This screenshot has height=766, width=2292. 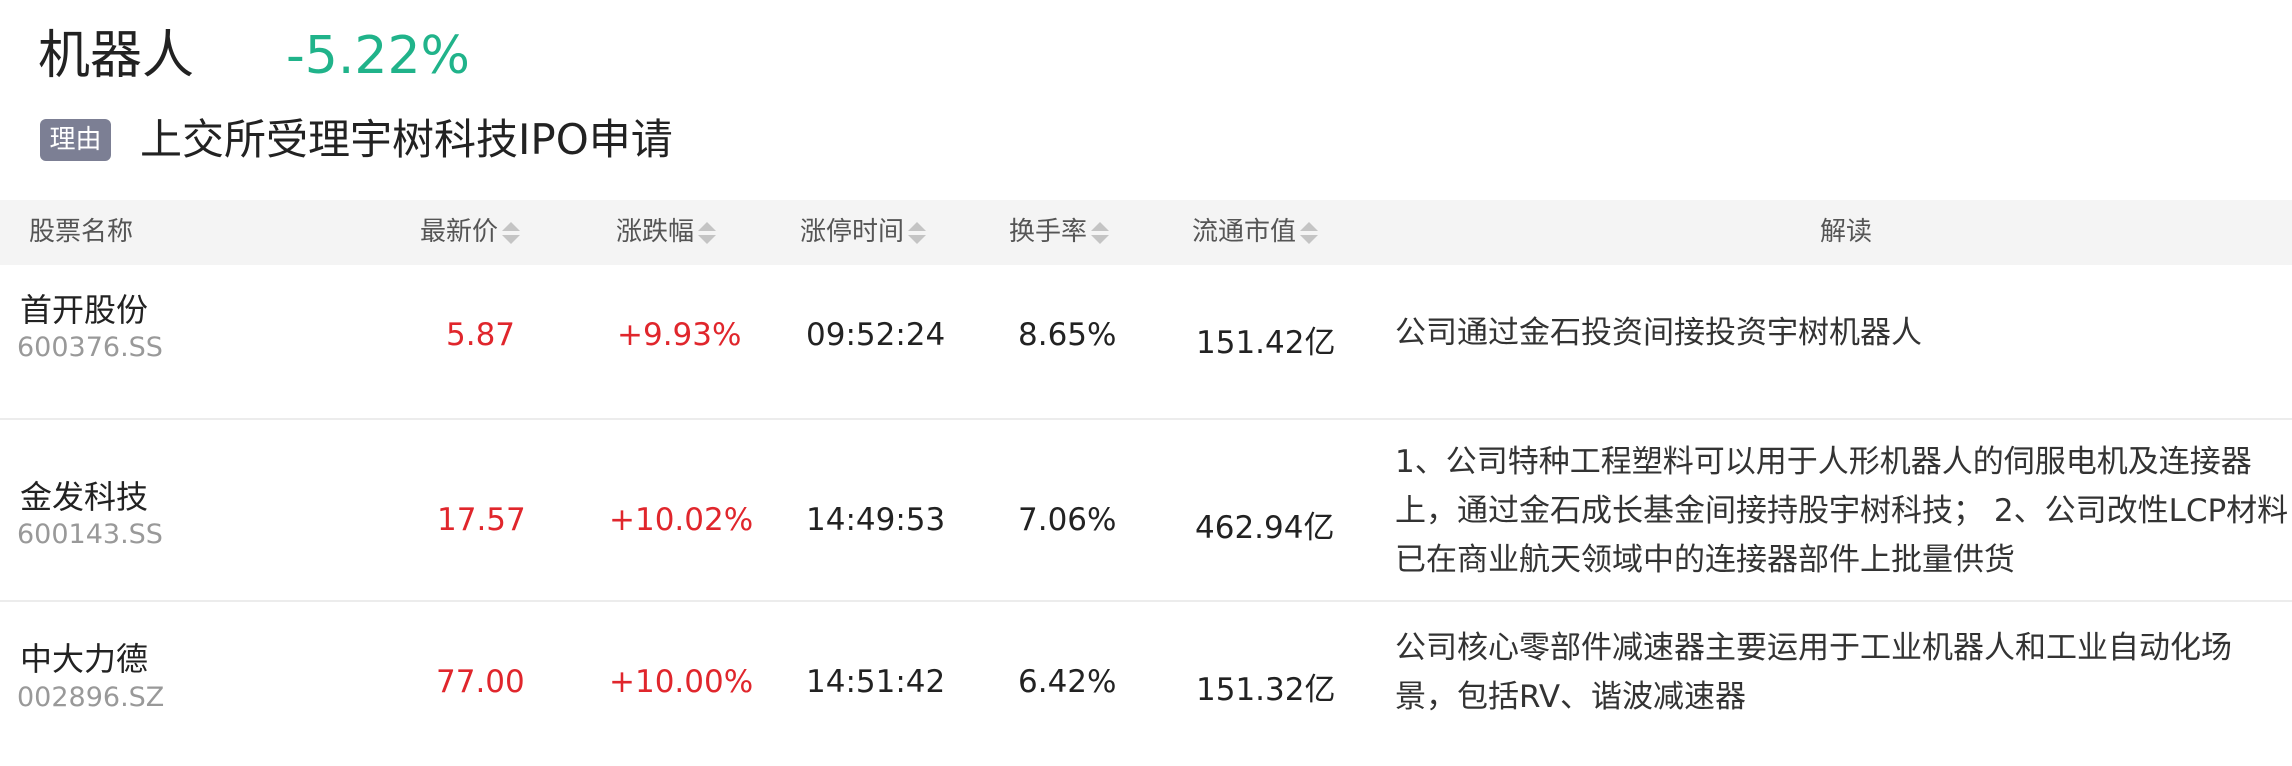 I want to click on limit-up-time: 14:51:42, so click(x=876, y=682).